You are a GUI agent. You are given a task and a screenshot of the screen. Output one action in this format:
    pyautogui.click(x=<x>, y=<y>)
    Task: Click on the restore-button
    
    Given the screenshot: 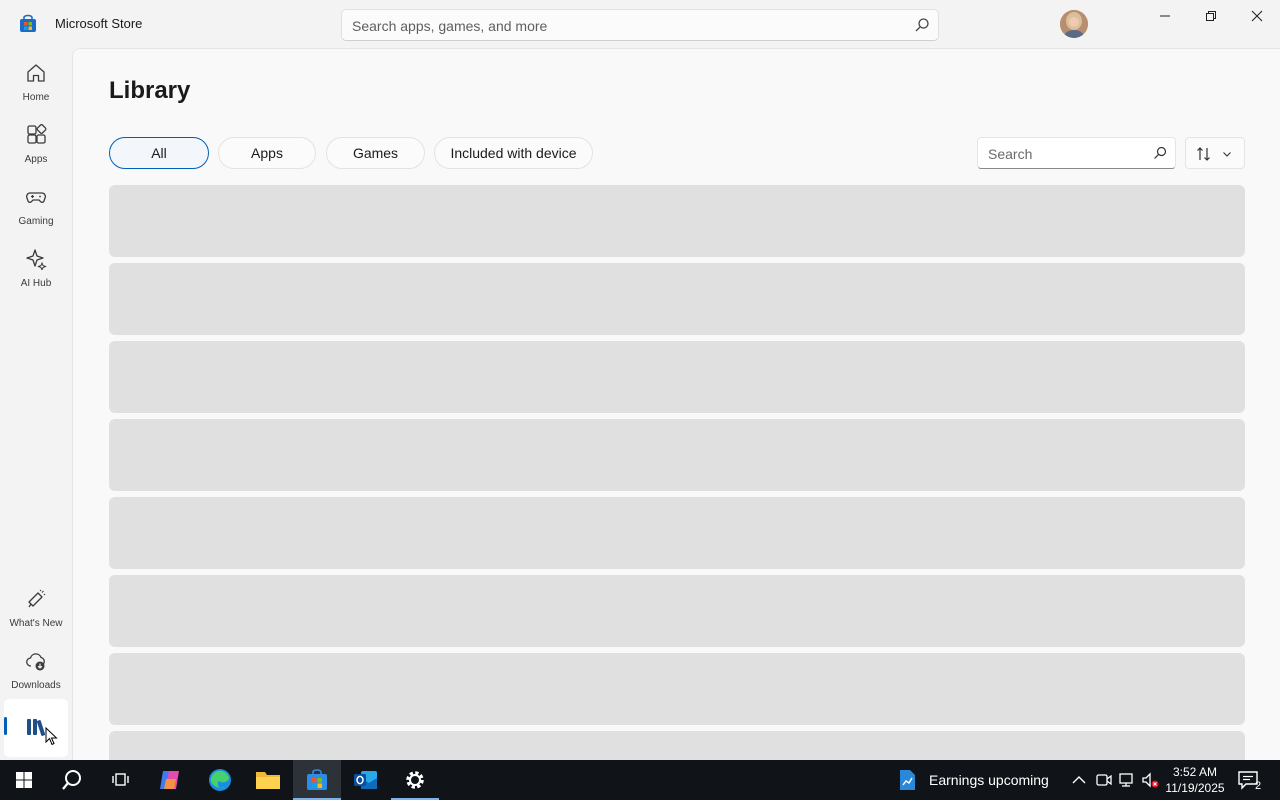 What is the action you would take?
    pyautogui.click(x=1211, y=16)
    